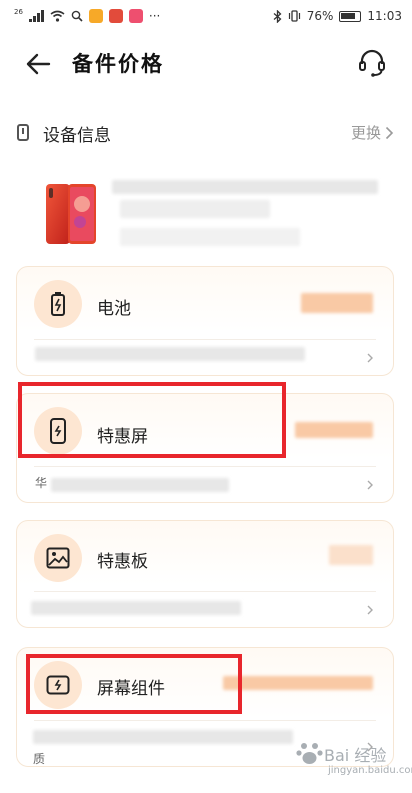 This screenshot has width=412, height=793. Describe the element at coordinates (277, 16) in the screenshot. I see `bluetooth-icon` at that location.